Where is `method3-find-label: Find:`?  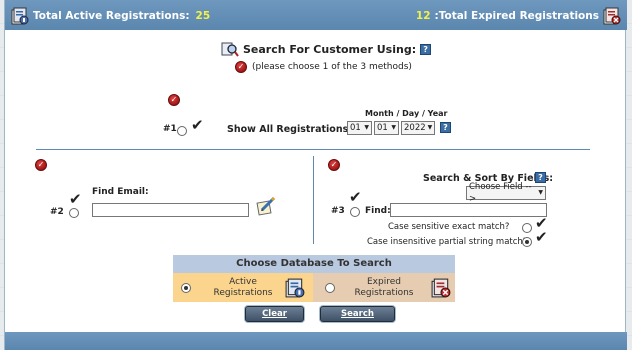 method3-find-label: Find: is located at coordinates (378, 211).